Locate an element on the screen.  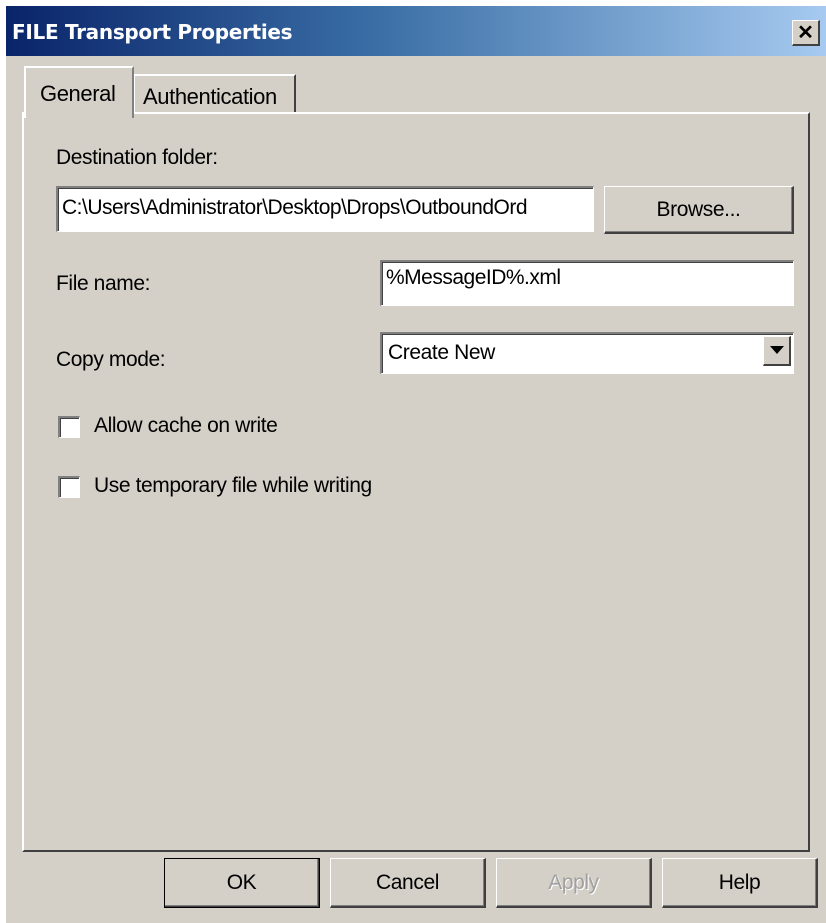
file-name-label: File name: is located at coordinates (103, 283).